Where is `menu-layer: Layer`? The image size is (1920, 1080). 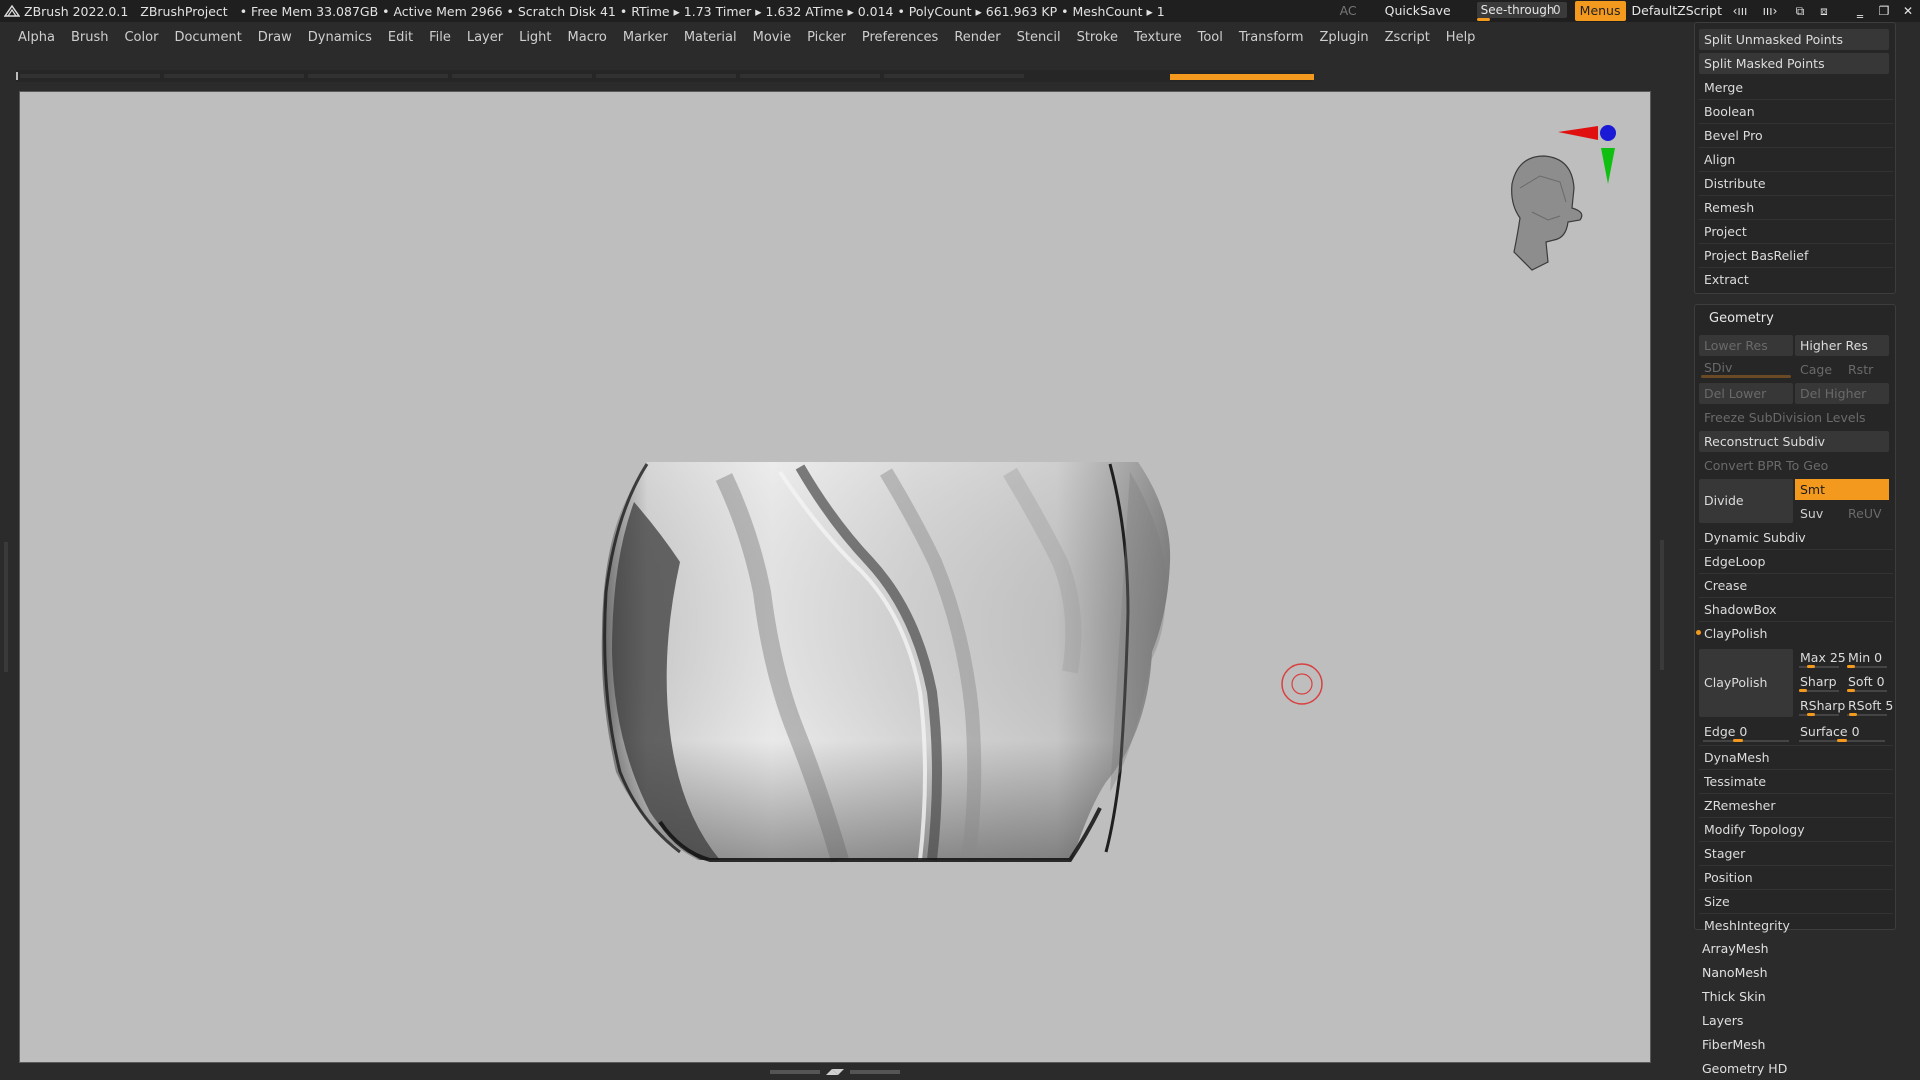
menu-layer: Layer is located at coordinates (485, 37).